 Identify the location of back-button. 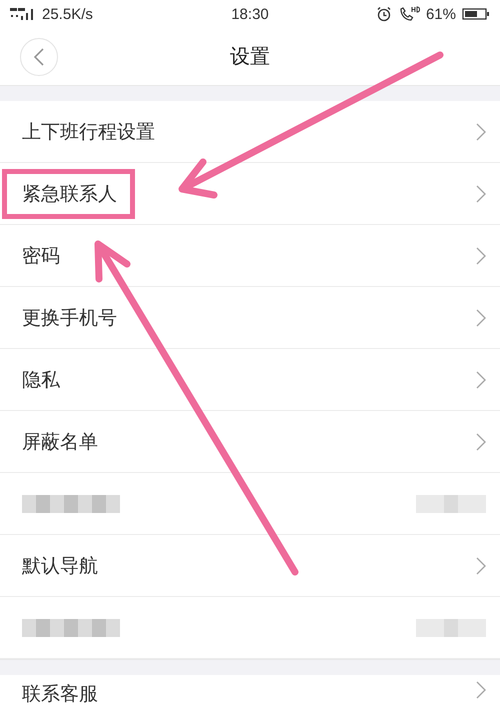
(39, 57).